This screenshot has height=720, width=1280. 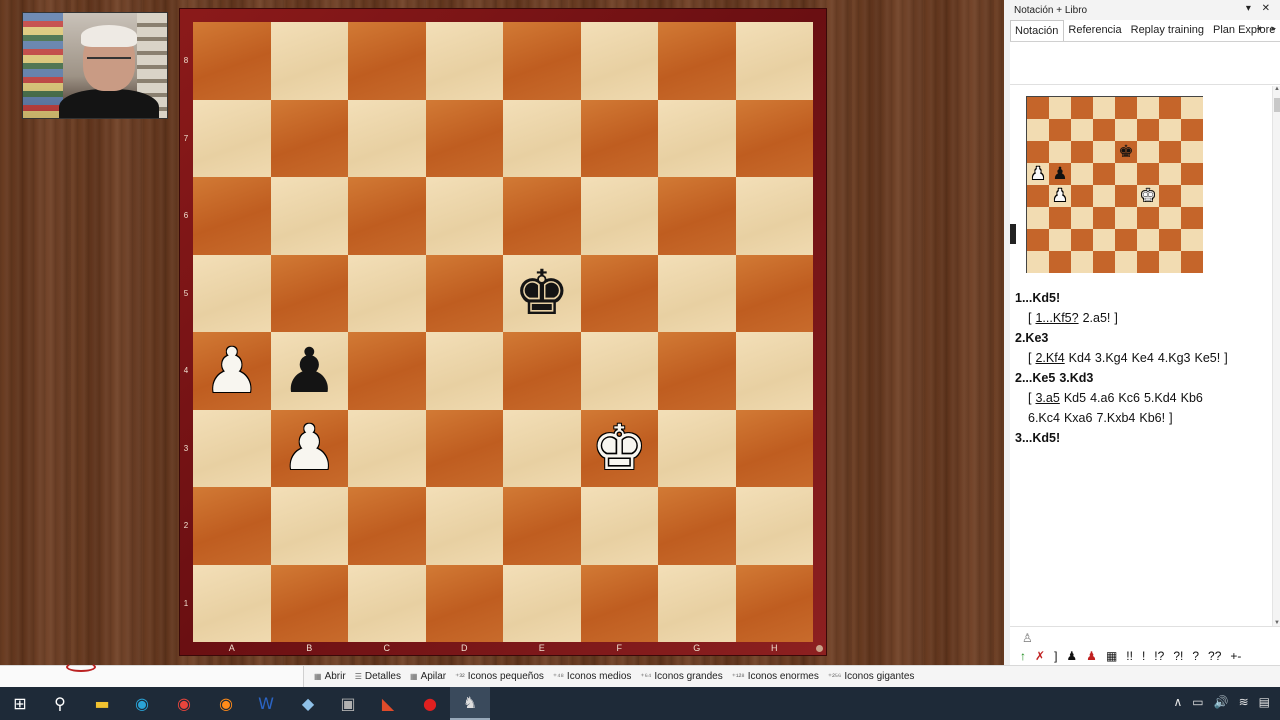 What do you see at coordinates (464, 138) in the screenshot?
I see `square-d7` at bounding box center [464, 138].